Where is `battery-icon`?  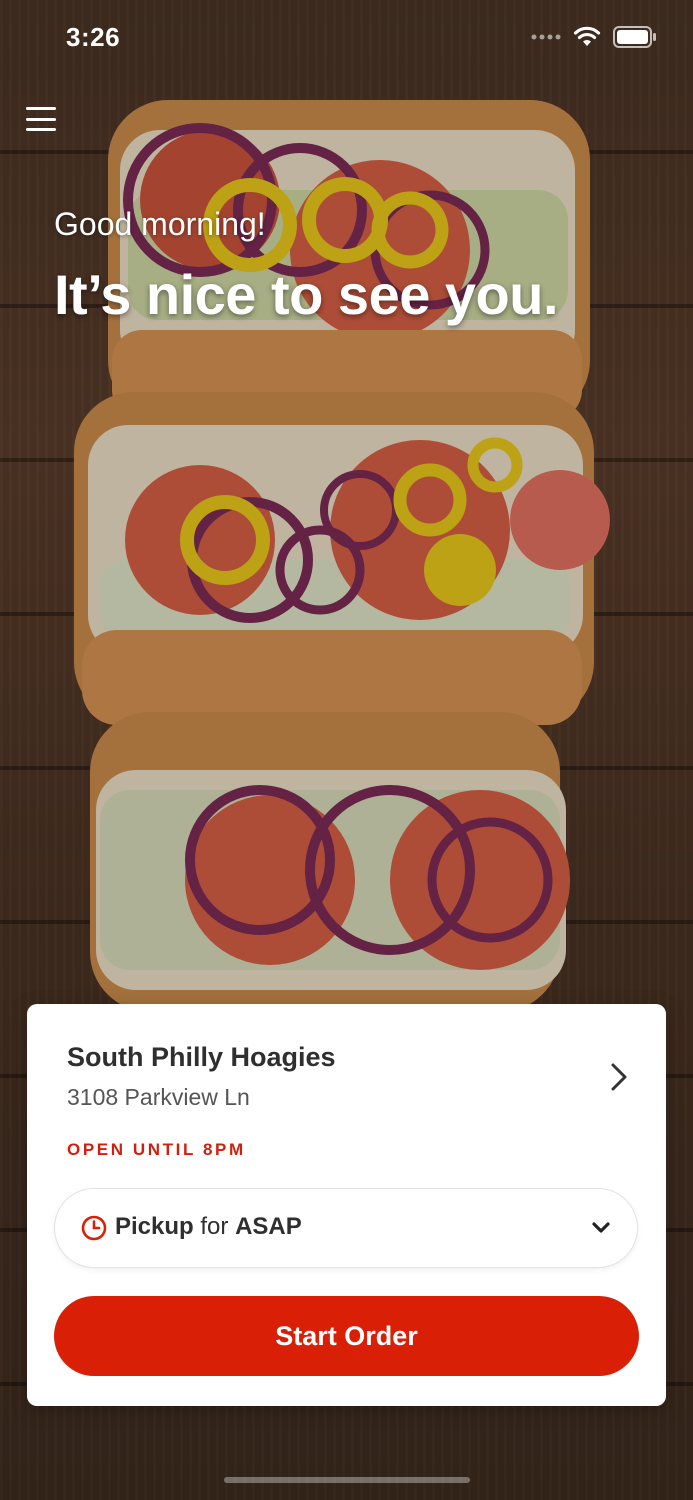 battery-icon is located at coordinates (634, 37).